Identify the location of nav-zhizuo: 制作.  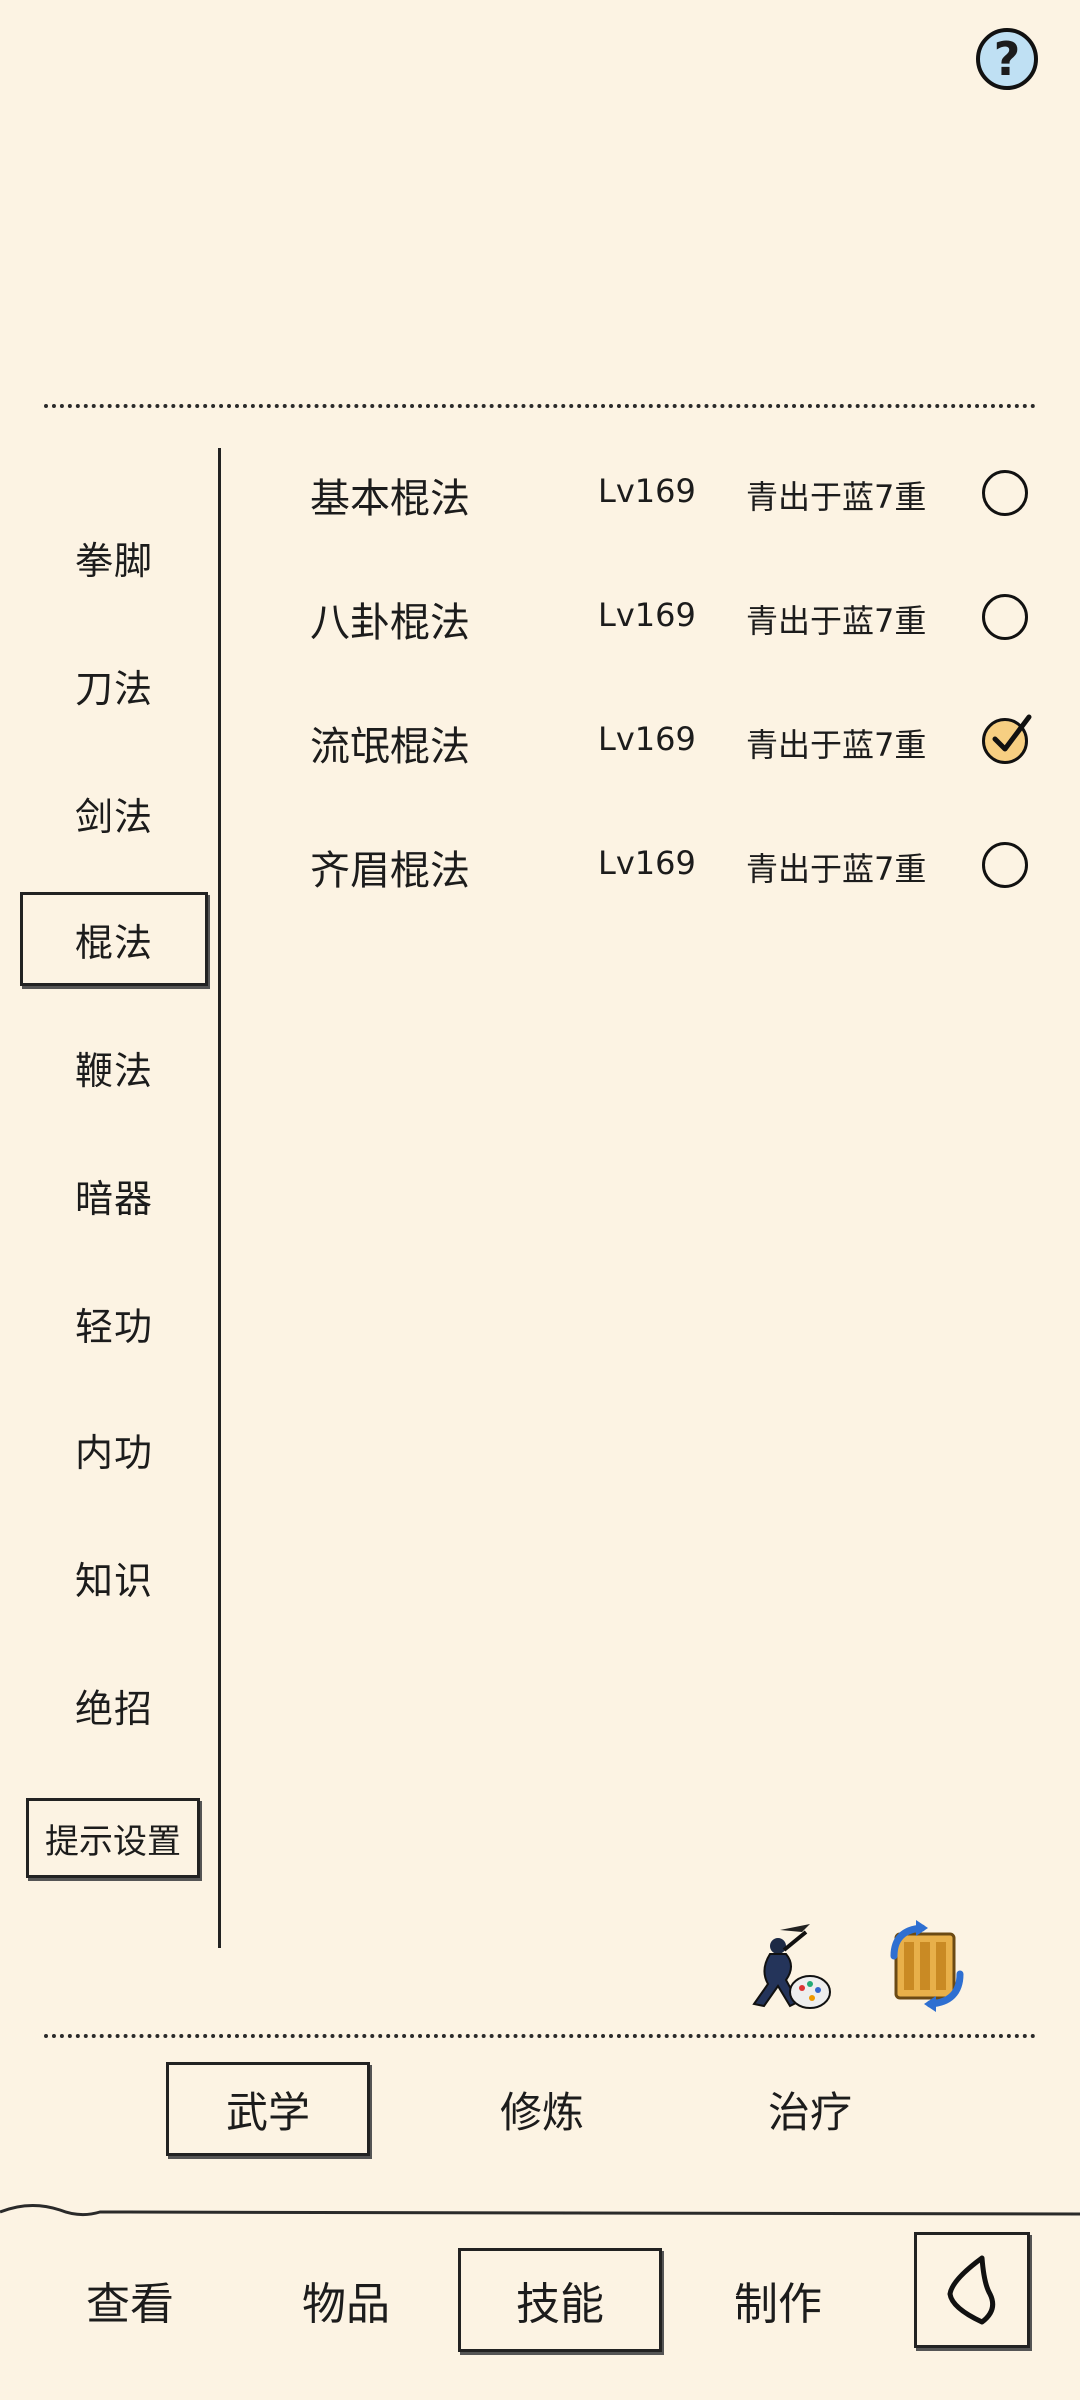
(778, 2300).